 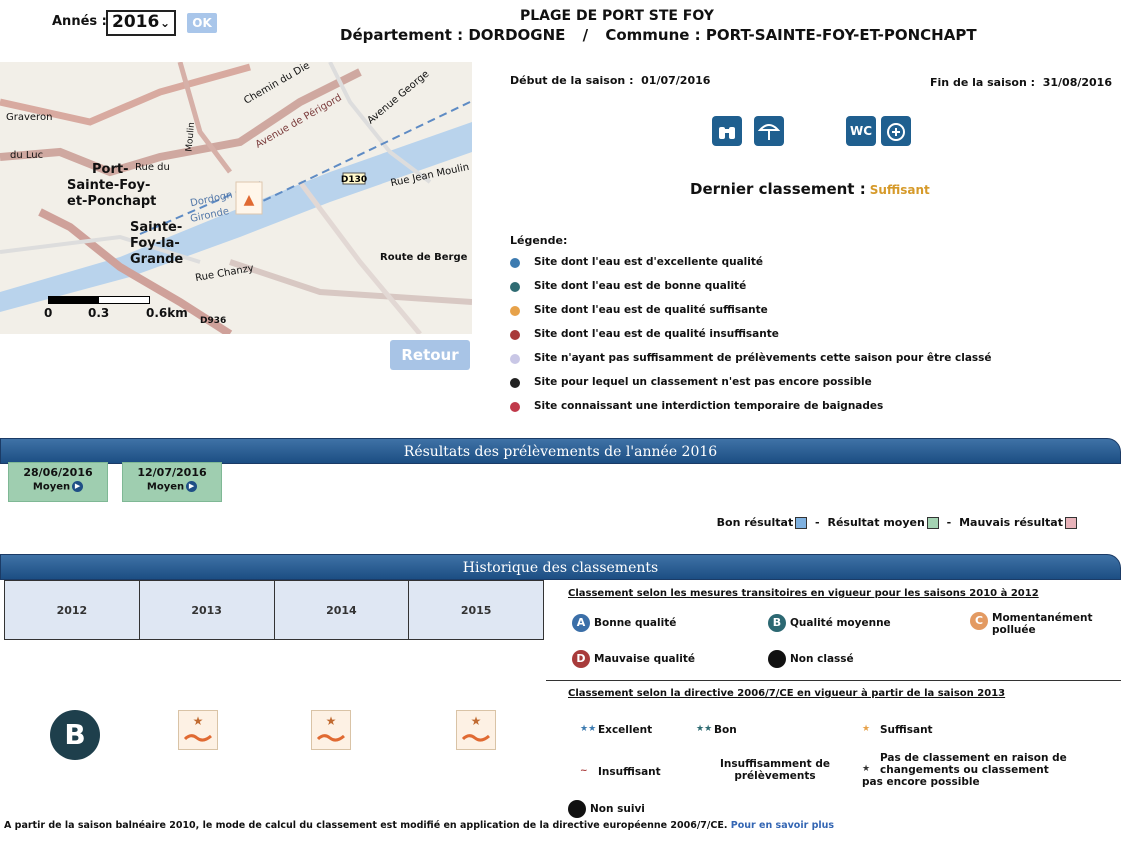 What do you see at coordinates (649, 262) in the screenshot?
I see `legend-text: Site dont l'eau est d'excellente qualité` at bounding box center [649, 262].